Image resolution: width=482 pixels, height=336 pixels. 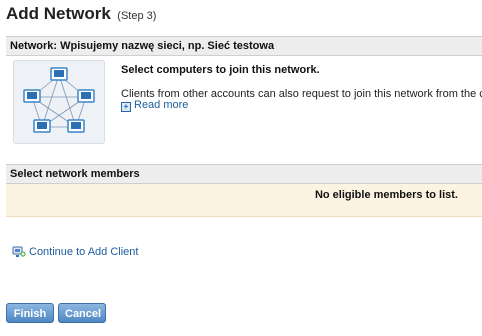 I want to click on add-client-icon, so click(x=19, y=251).